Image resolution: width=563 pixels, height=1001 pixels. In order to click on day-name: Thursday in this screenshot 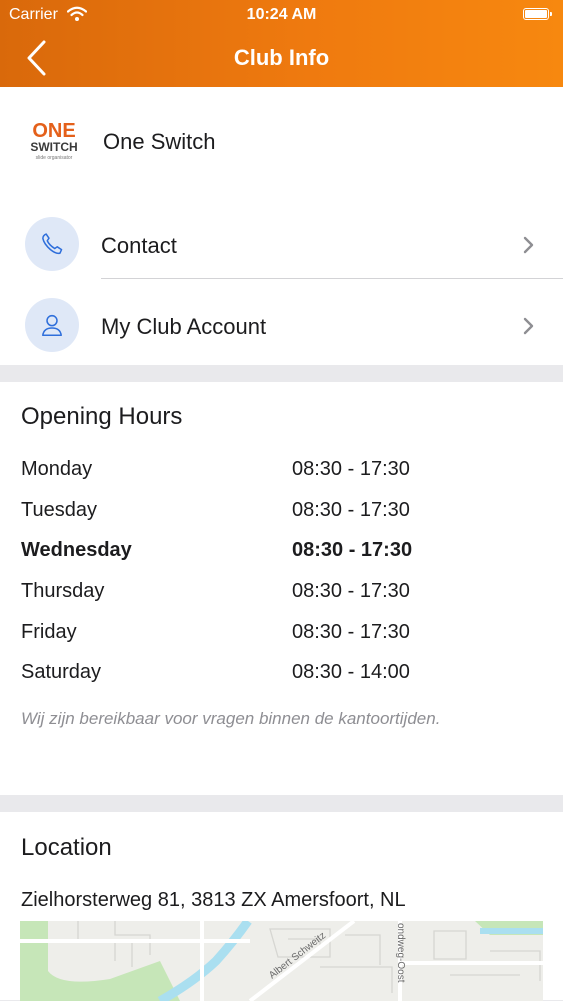, I will do `click(63, 591)`.